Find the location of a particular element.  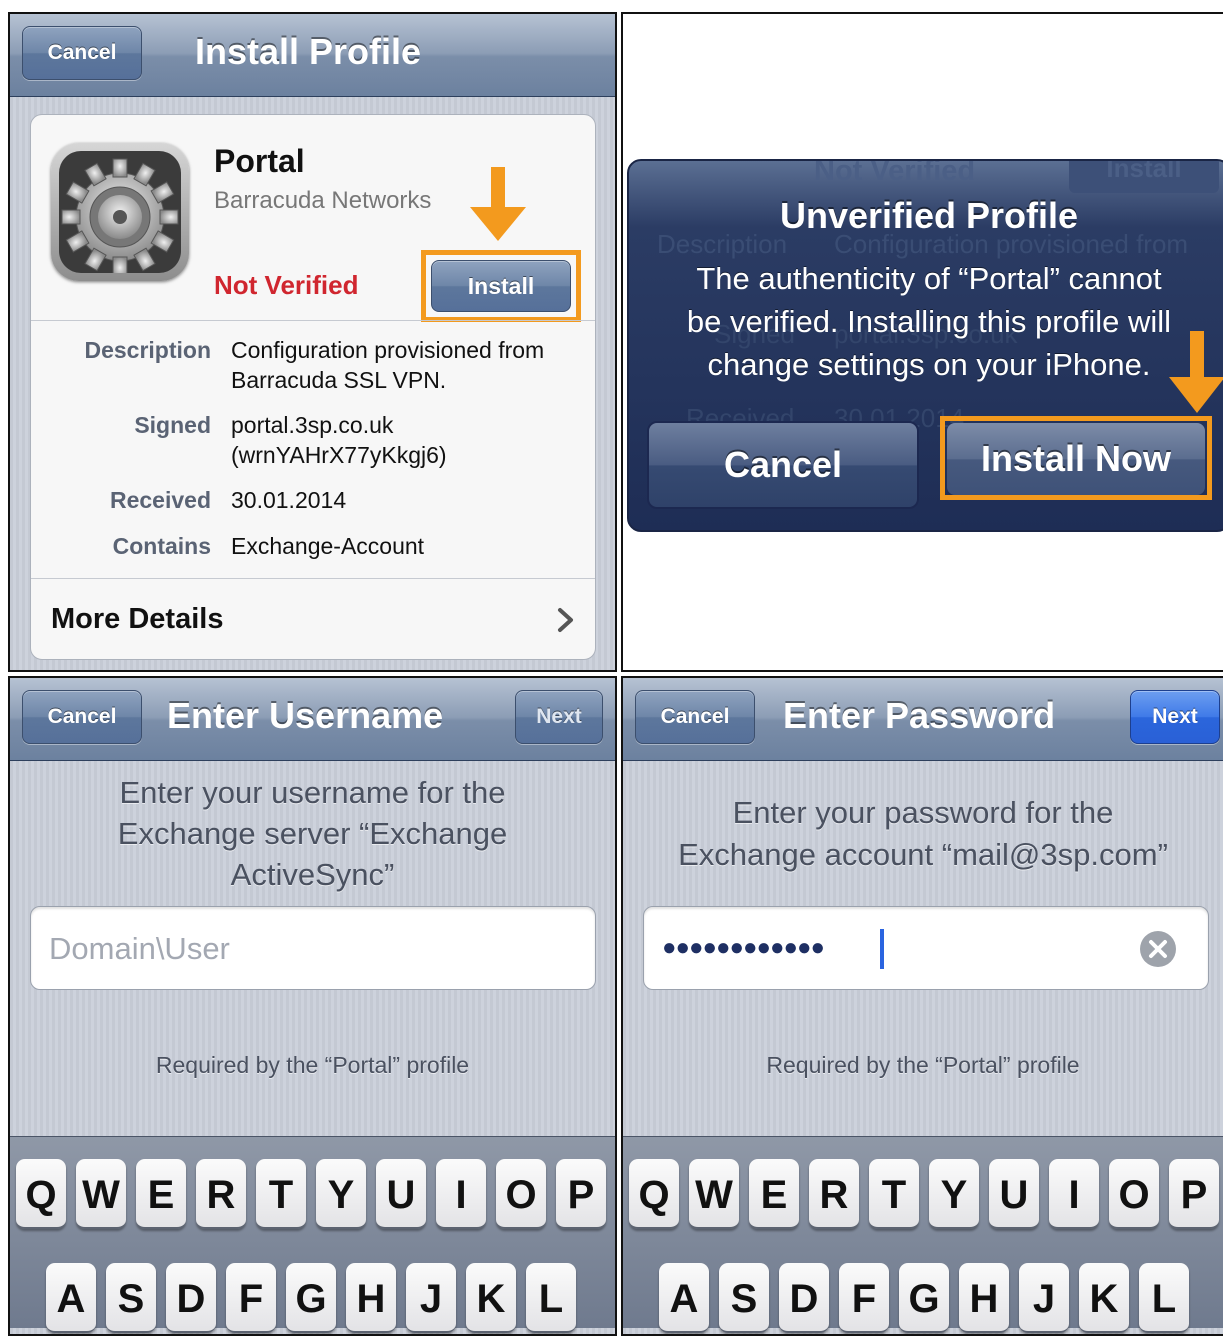

password-input: ●●●●●●●●●●●● is located at coordinates (926, 948).